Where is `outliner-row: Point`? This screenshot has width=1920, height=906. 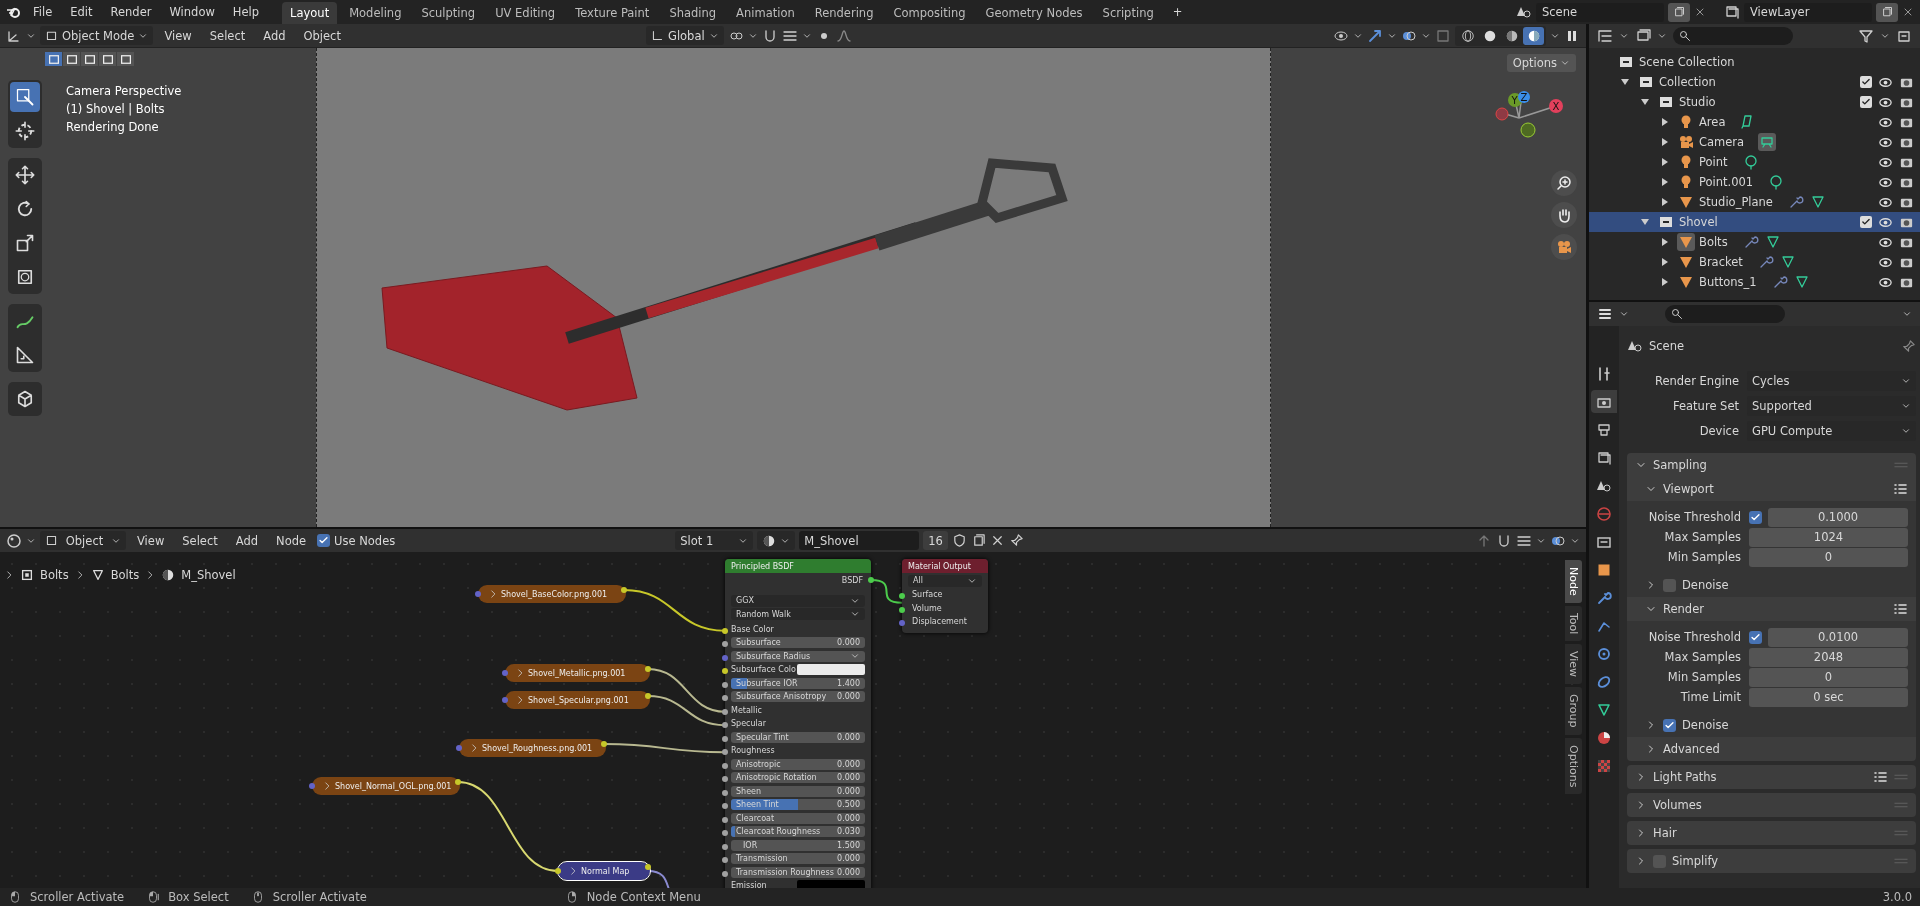
outliner-row: Point is located at coordinates (1754, 162).